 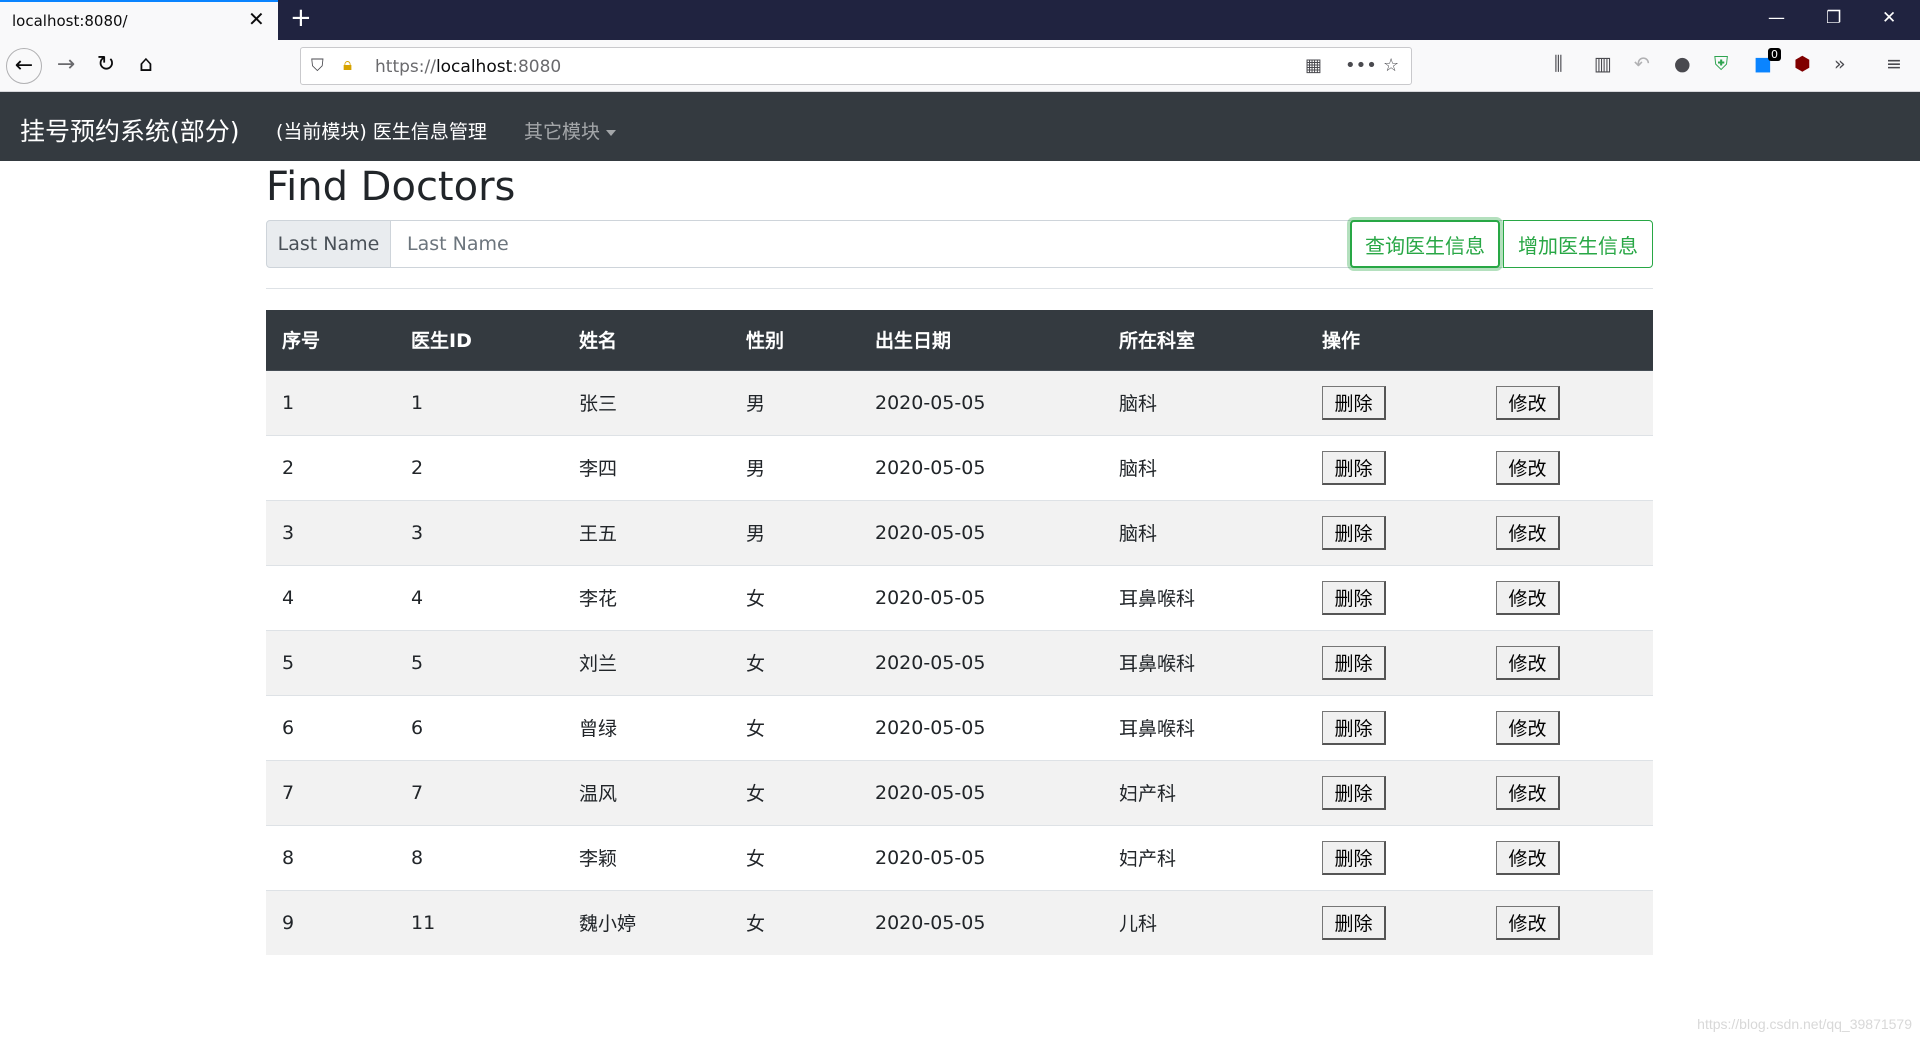 I want to click on nav-item-other-dropdown: 其它模块, so click(x=570, y=130).